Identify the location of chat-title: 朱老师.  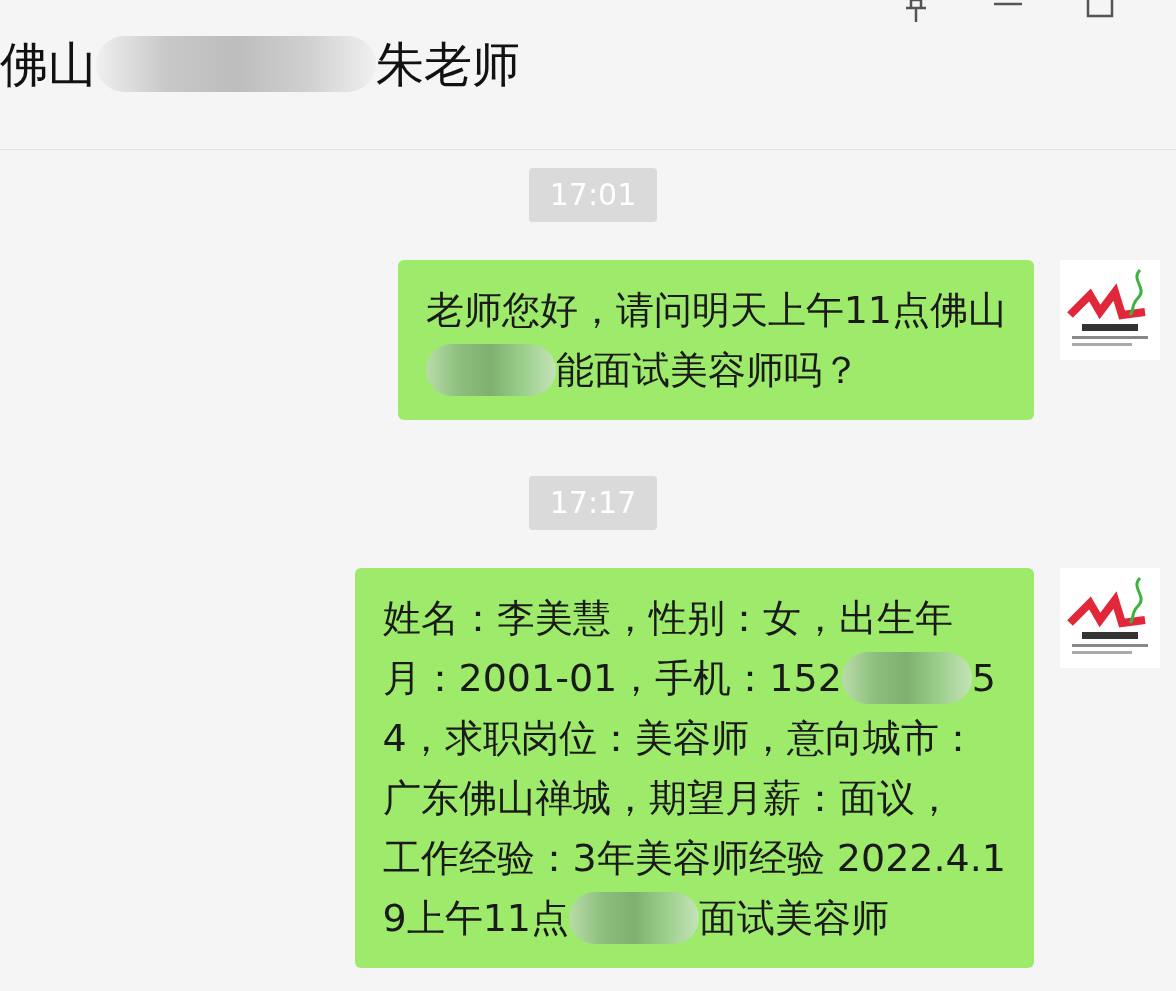
(448, 64).